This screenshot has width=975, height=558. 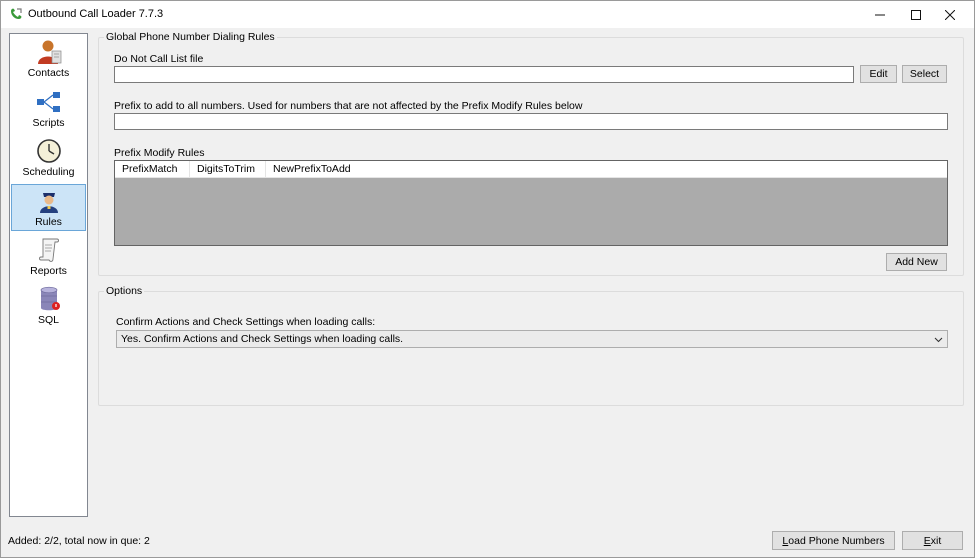 What do you see at coordinates (124, 291) in the screenshot?
I see `group-title: Options` at bounding box center [124, 291].